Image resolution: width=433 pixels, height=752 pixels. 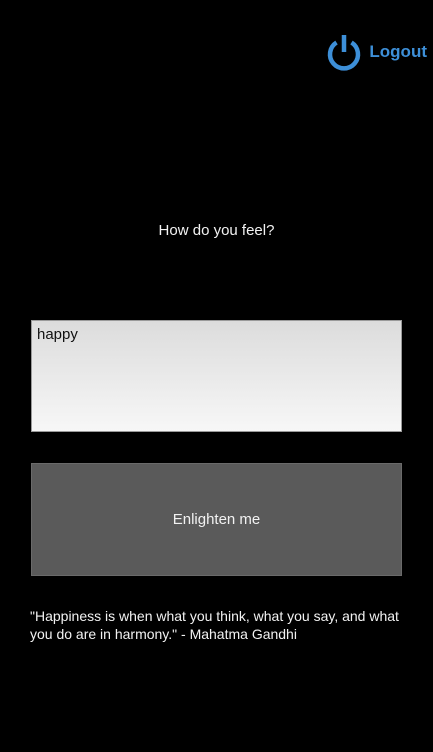 I want to click on enlighten-me-button: Enlighten me, so click(x=216, y=519).